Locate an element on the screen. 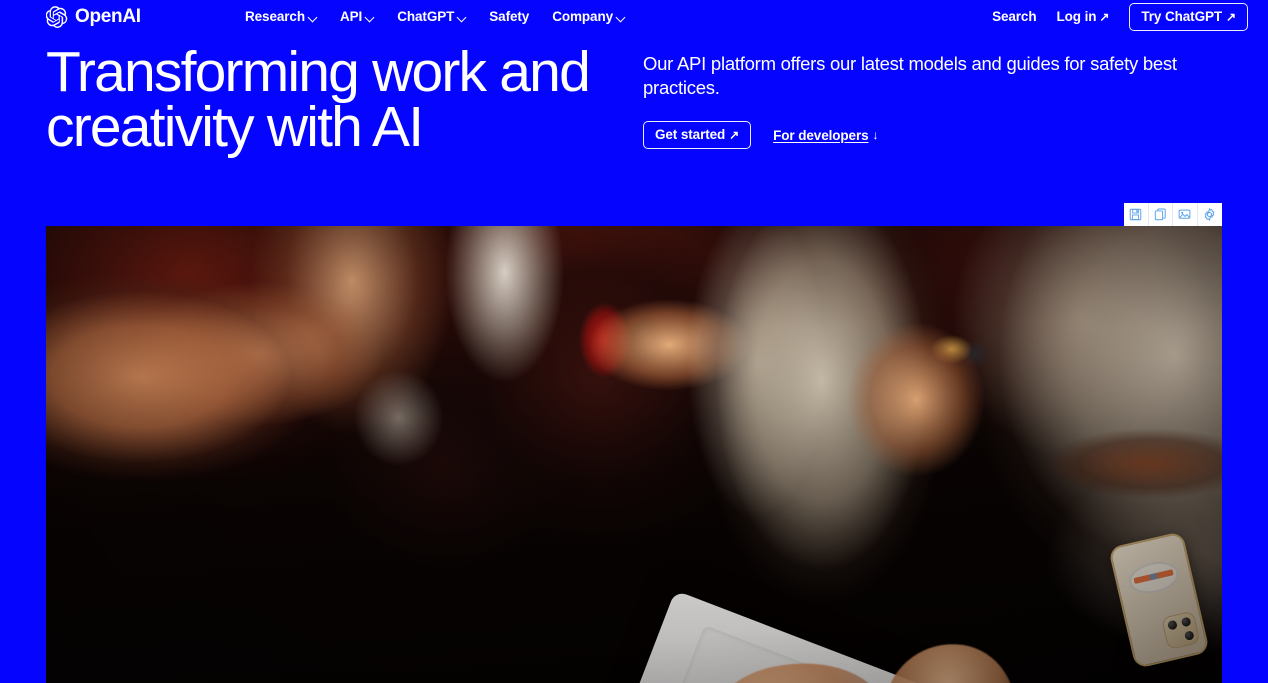 Image resolution: width=1268 pixels, height=683 pixels. login-link: Log in ↗ is located at coordinates (1083, 17).